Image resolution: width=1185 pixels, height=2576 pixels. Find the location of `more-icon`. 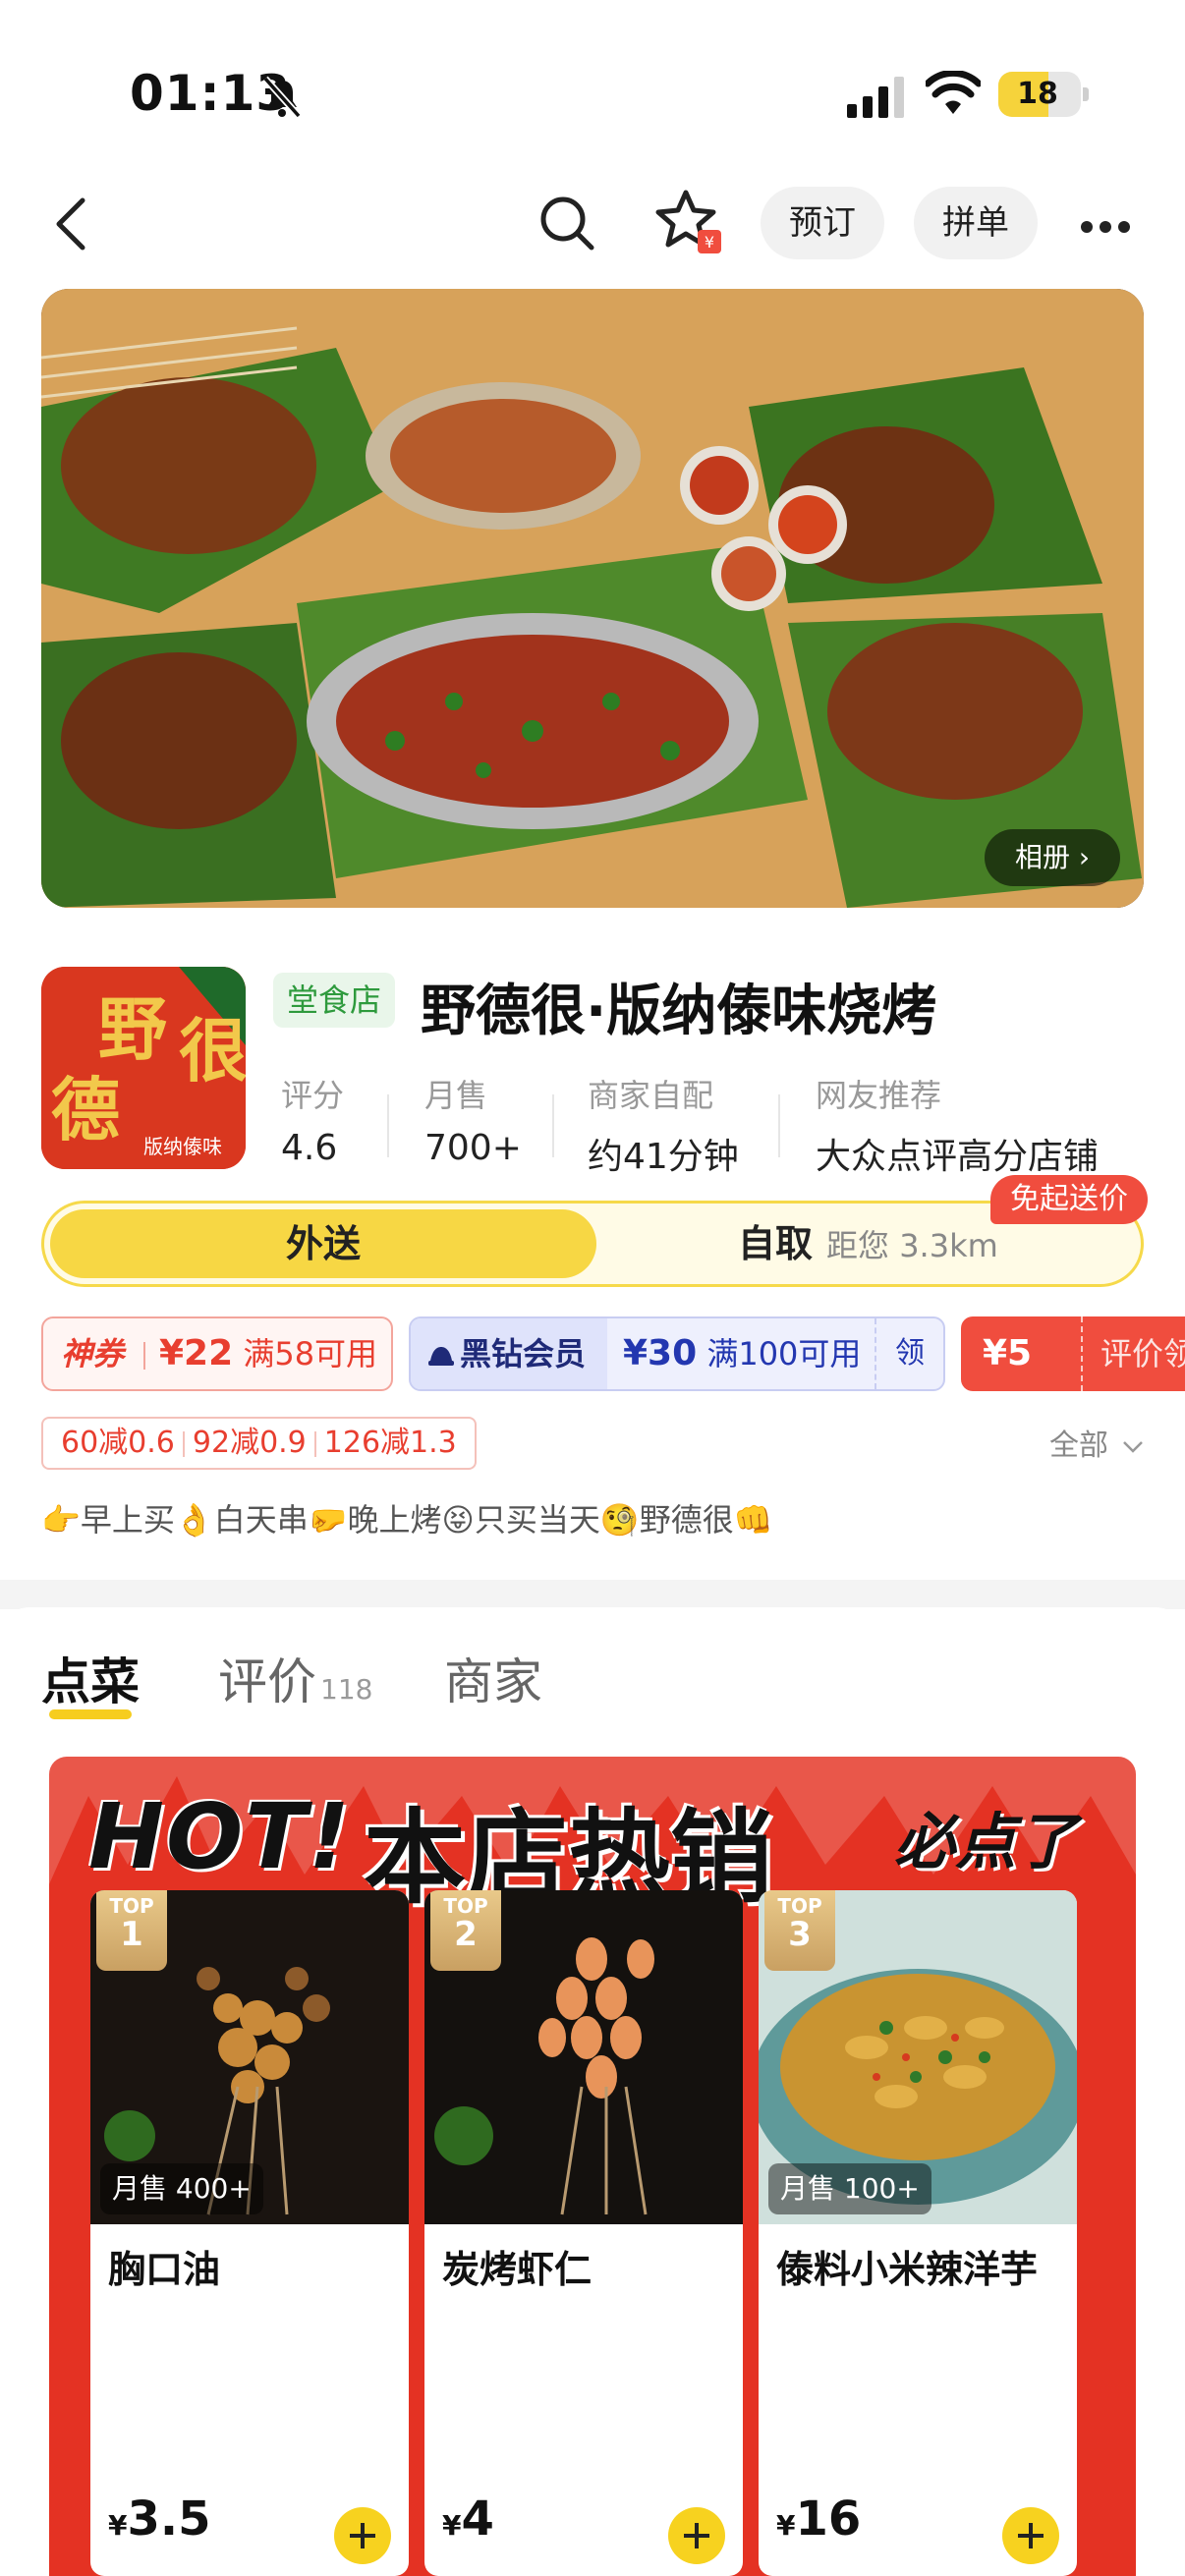

more-icon is located at coordinates (1111, 225).